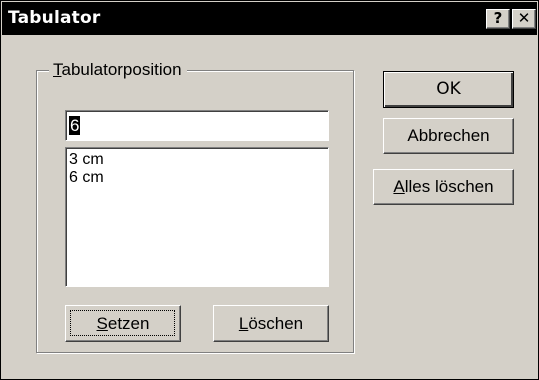 The width and height of the screenshot is (539, 380). Describe the element at coordinates (448, 136) in the screenshot. I see `cancel-button: Abbrechen` at that location.